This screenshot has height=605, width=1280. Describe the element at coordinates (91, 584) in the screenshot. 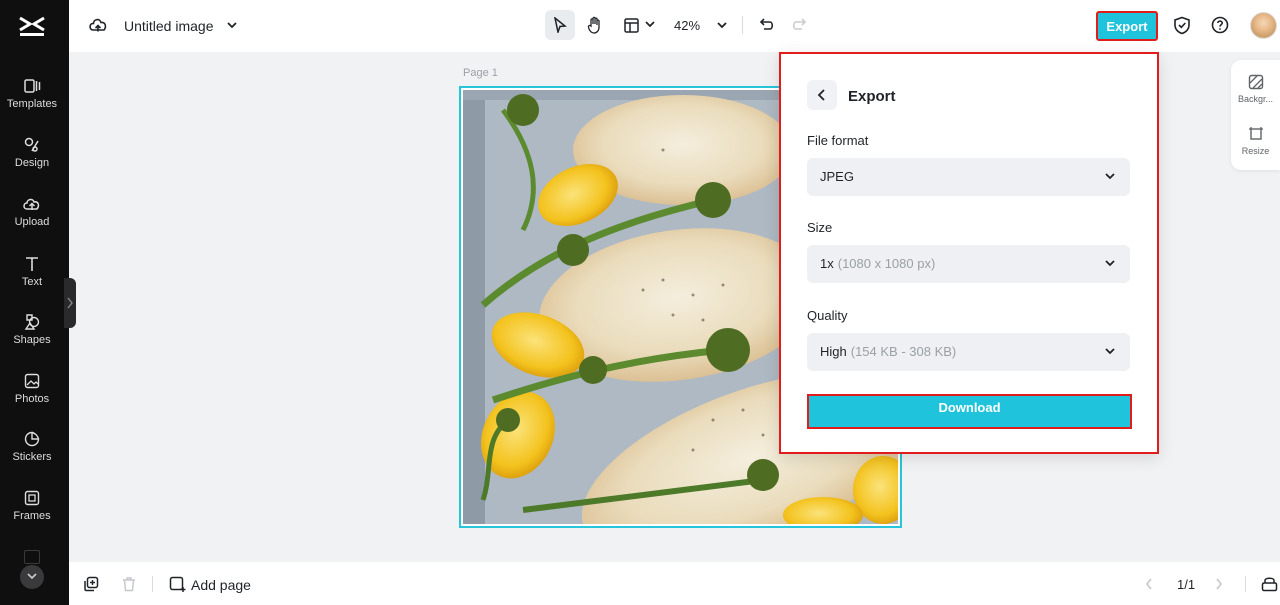

I see `duplicate-page-icon` at that location.